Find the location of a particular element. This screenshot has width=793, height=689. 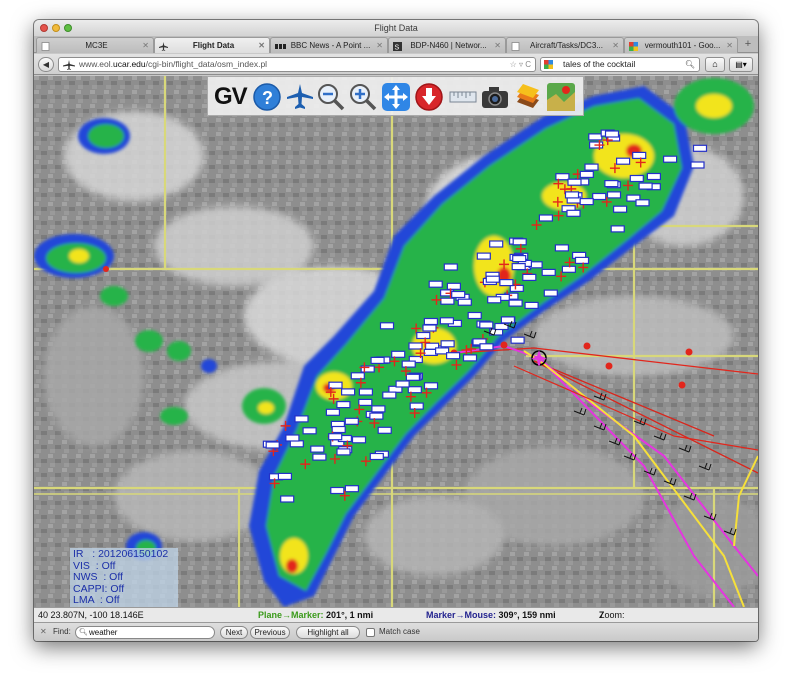

tab-vermouth101: vermouth101 - Goo... ✕ is located at coordinates (681, 45).